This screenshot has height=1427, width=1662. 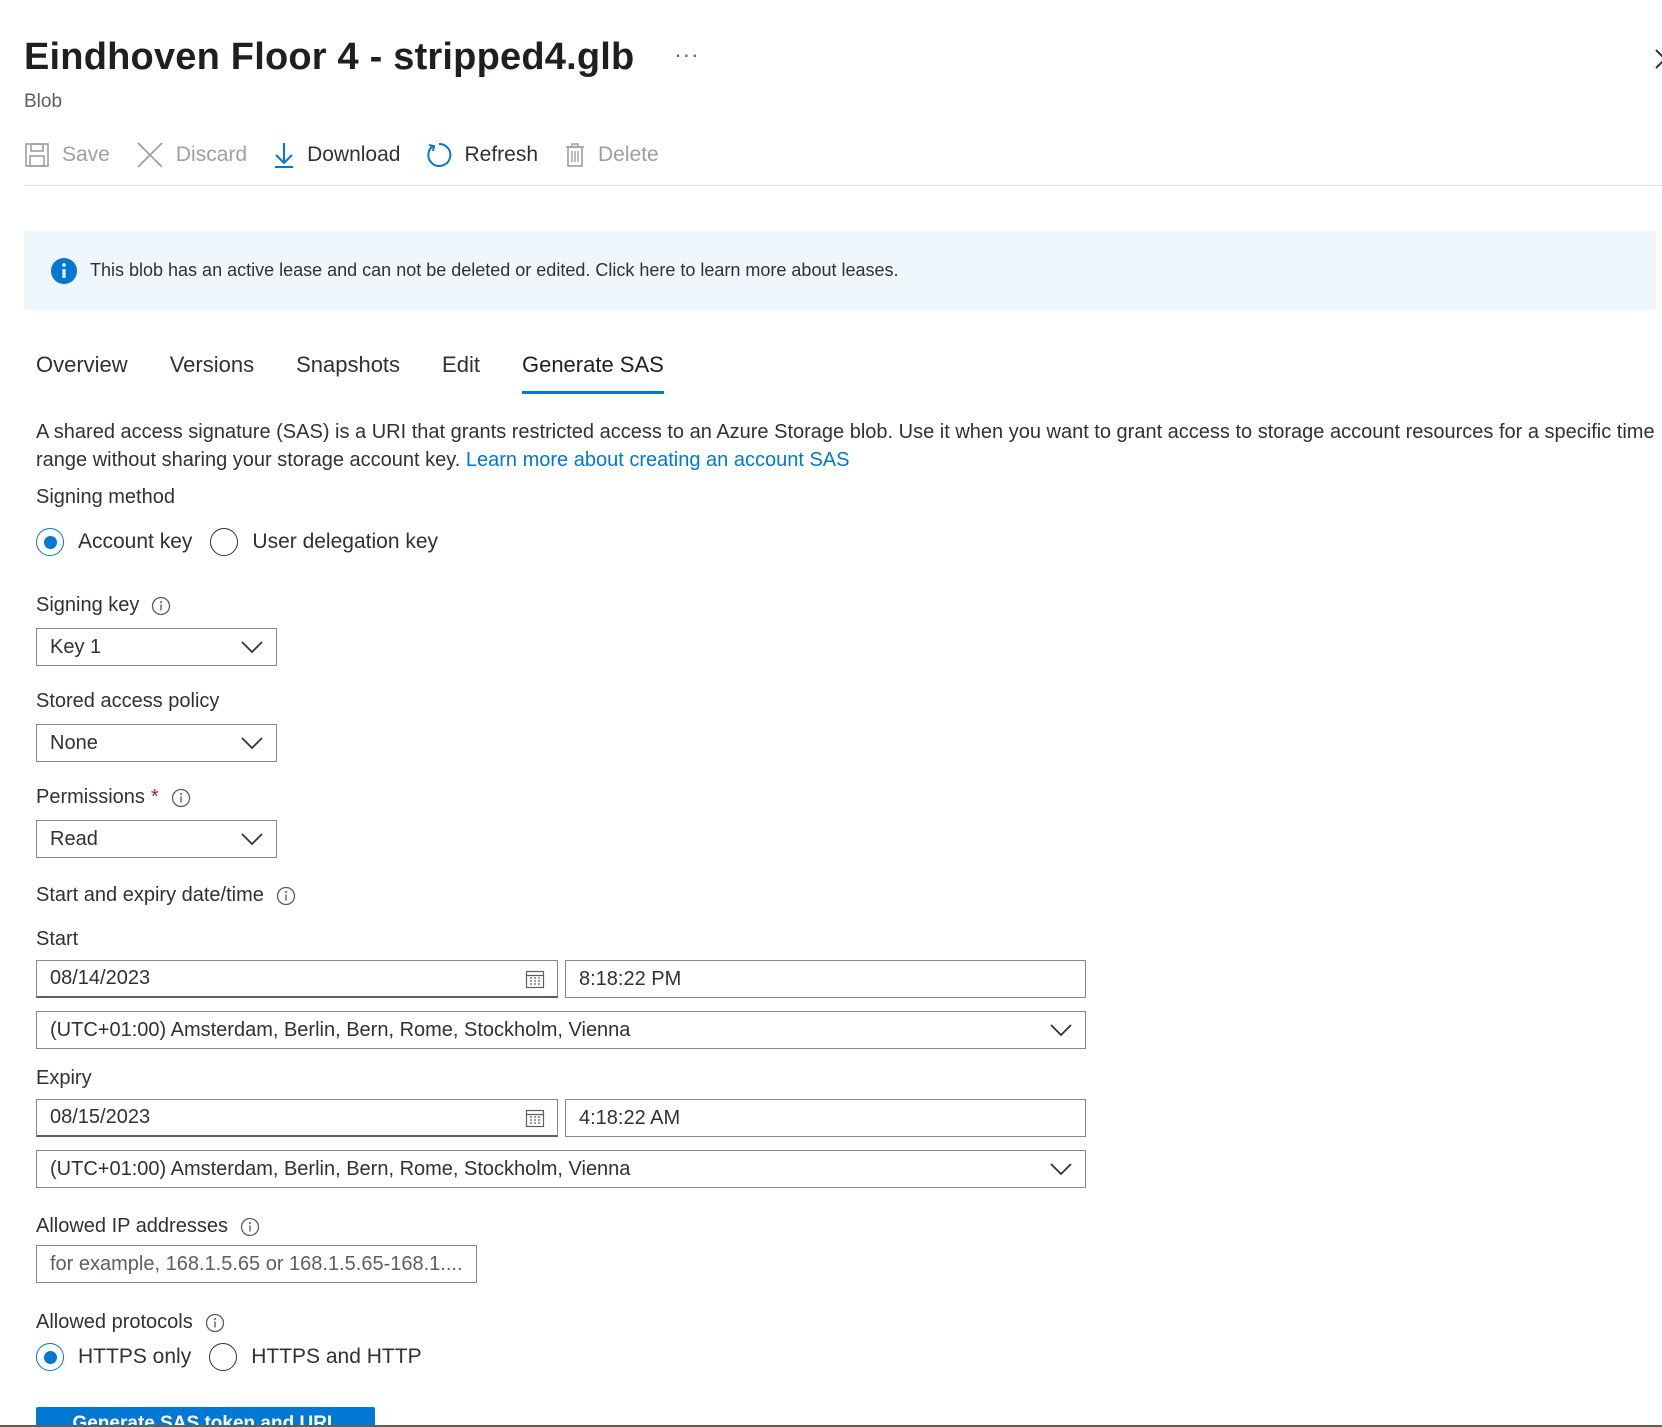 I want to click on expiry-date-value: 08/15/2023, so click(x=100, y=1117).